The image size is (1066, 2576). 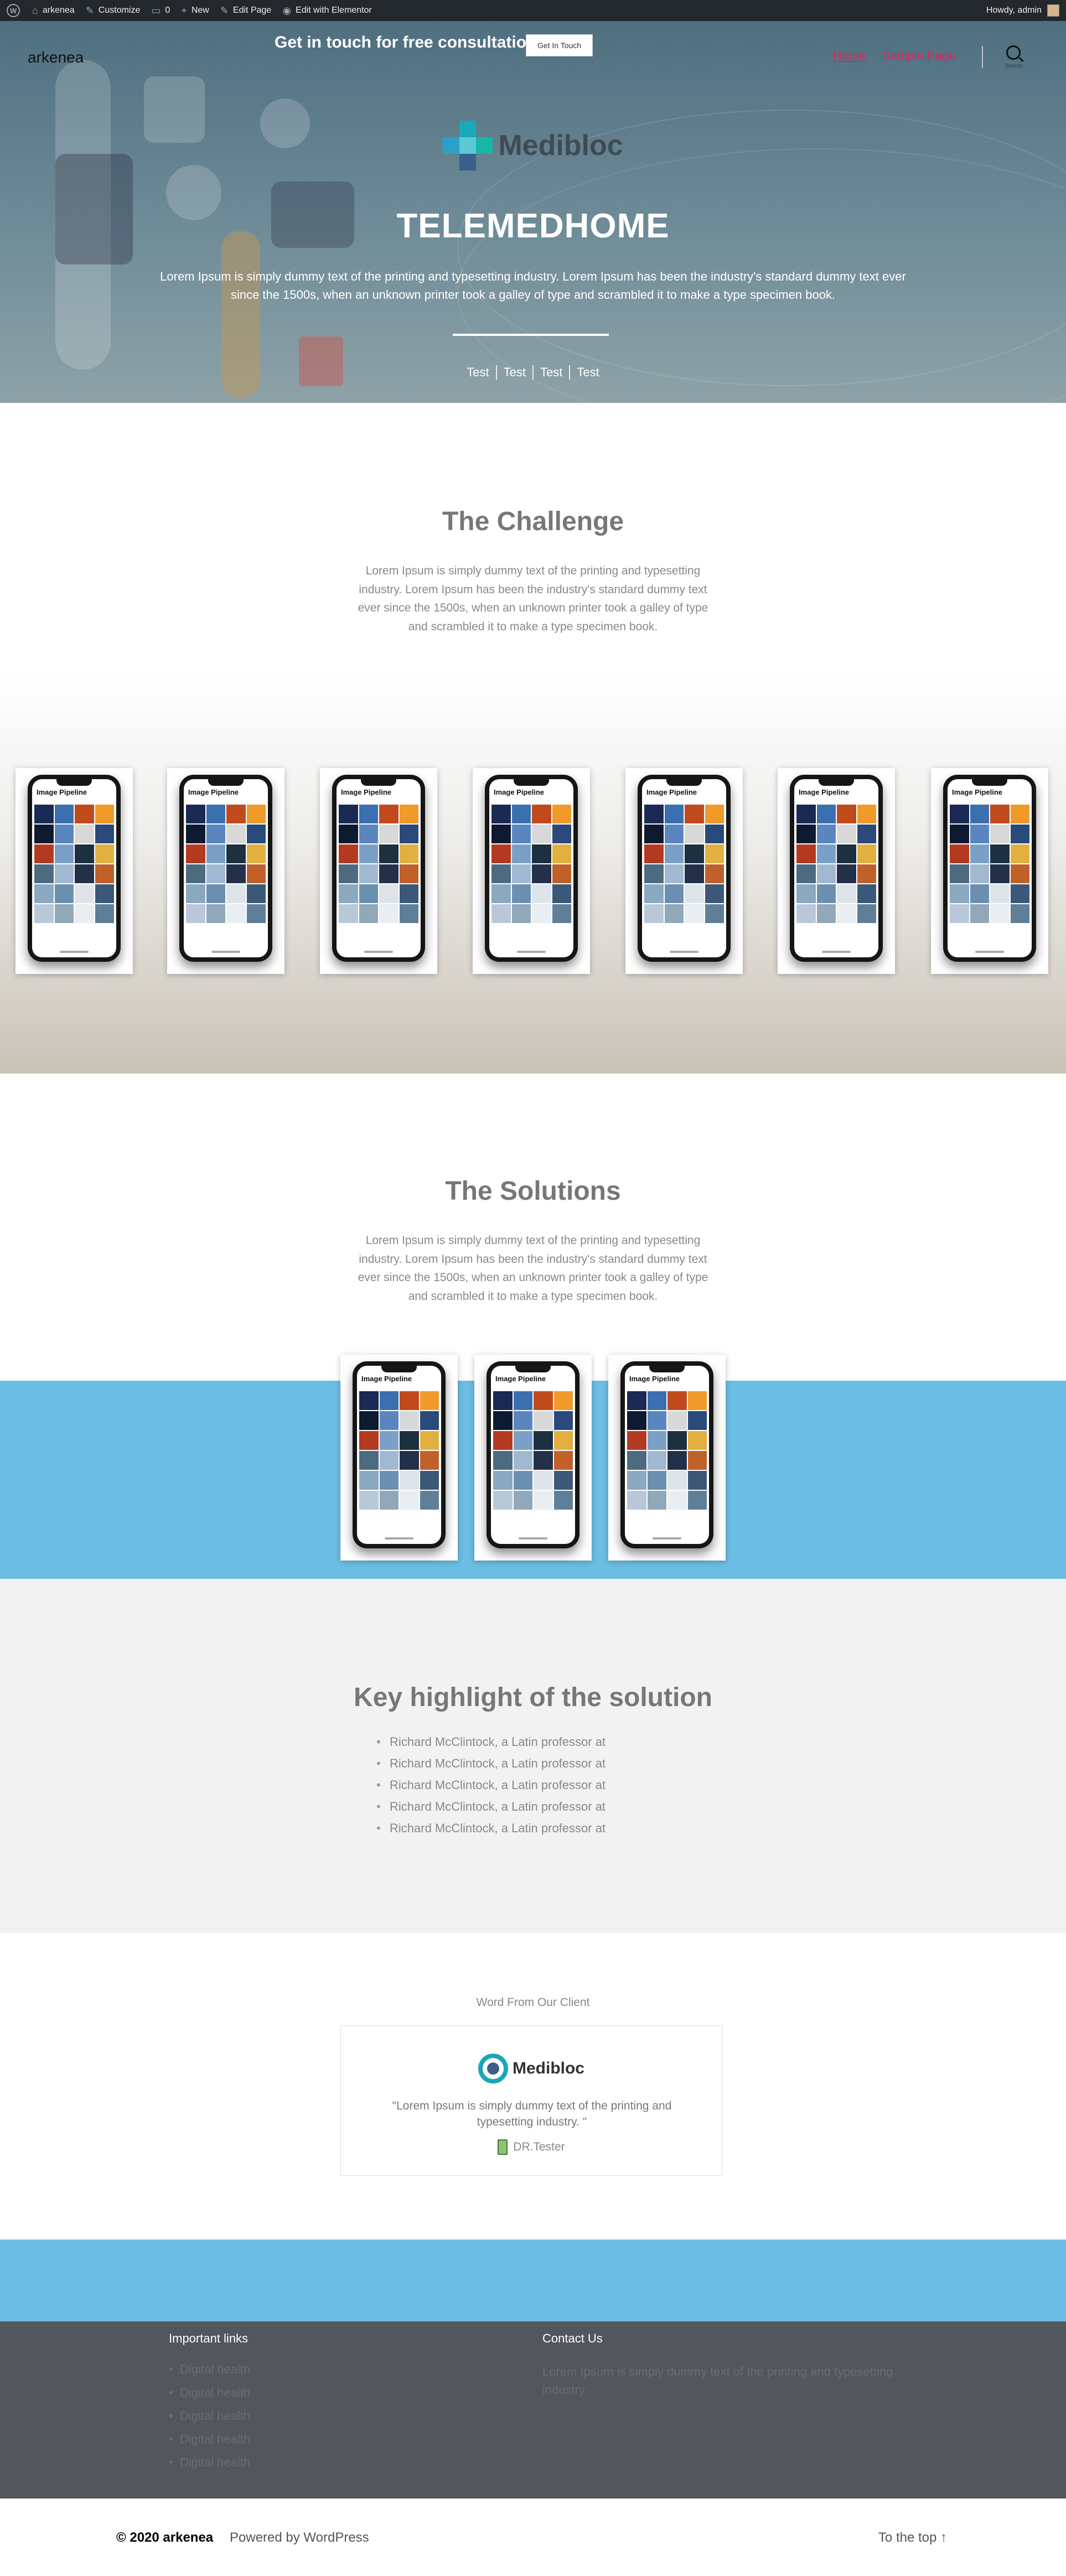 What do you see at coordinates (912, 2538) in the screenshot?
I see `to-the-top-link: To the top ↑` at bounding box center [912, 2538].